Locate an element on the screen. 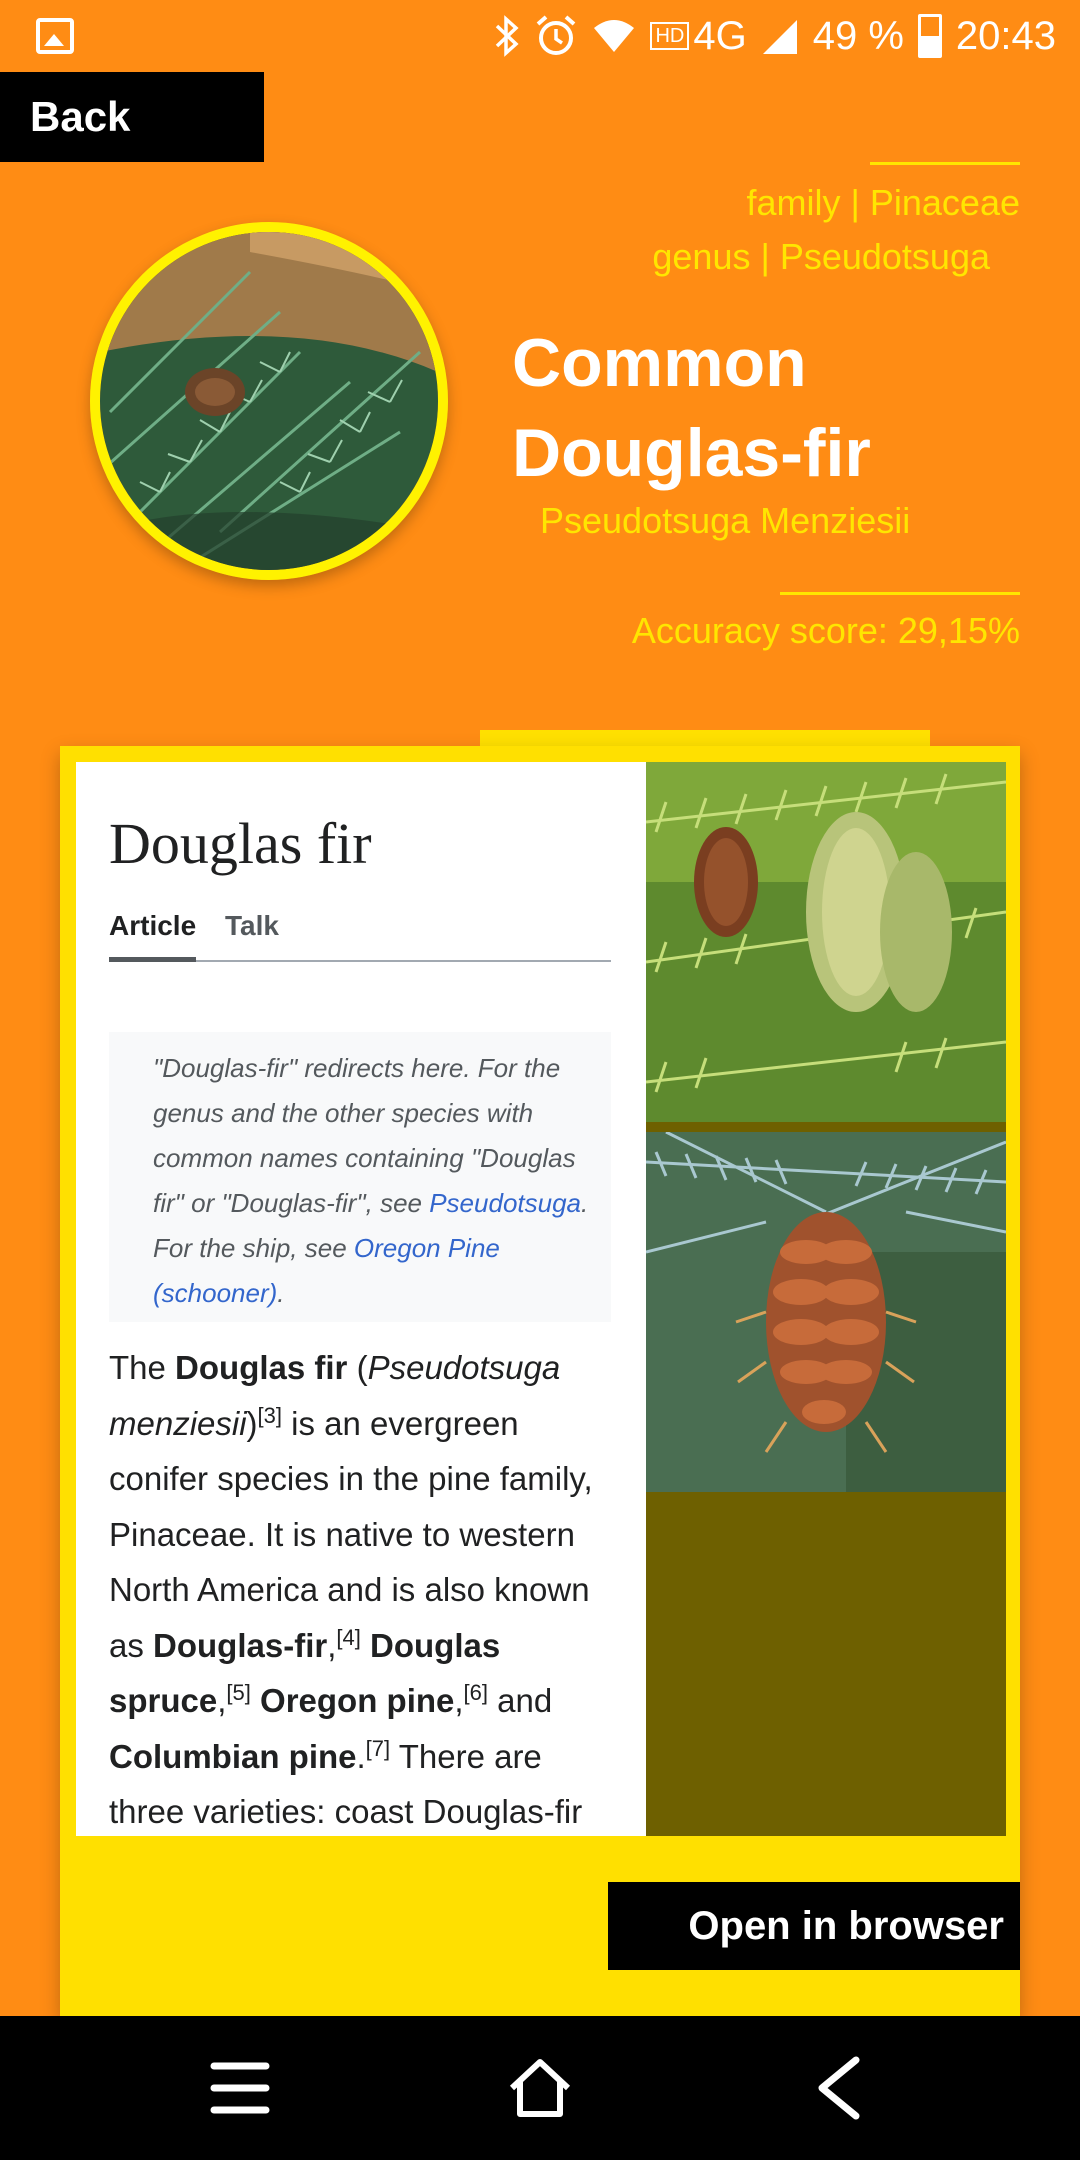  battery-percent: 49 % is located at coordinates (858, 36).